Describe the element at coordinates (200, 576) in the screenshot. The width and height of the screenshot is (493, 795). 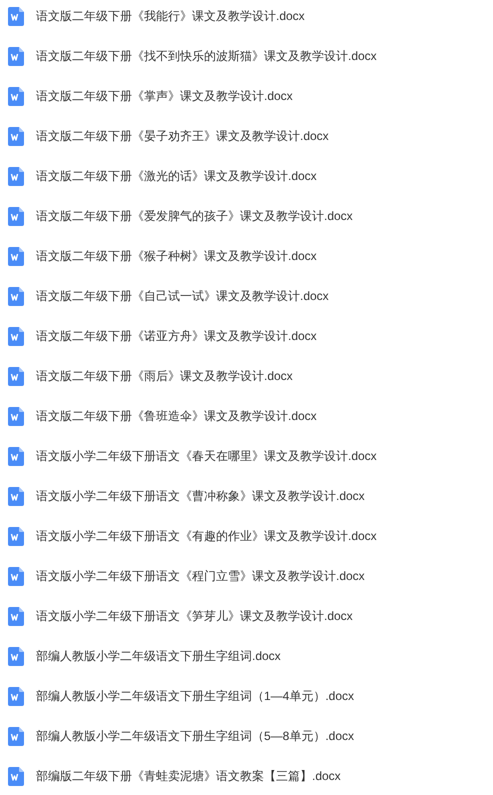
I see `file-name: 语文版小学二年级下册语文《程门立雪》课文及教学设计.docx` at that location.